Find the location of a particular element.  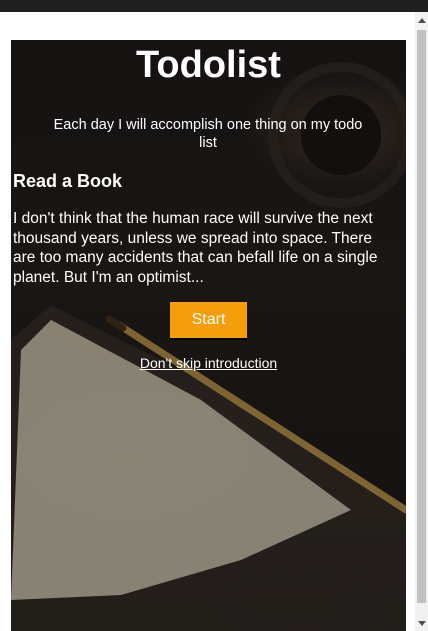

scroll-down-arrow-icon is located at coordinates (421, 623).